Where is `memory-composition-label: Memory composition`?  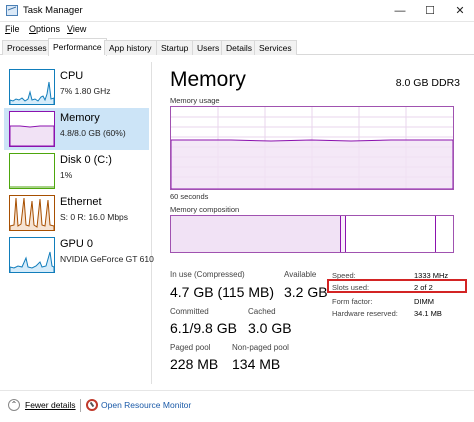 memory-composition-label: Memory composition is located at coordinates (205, 209).